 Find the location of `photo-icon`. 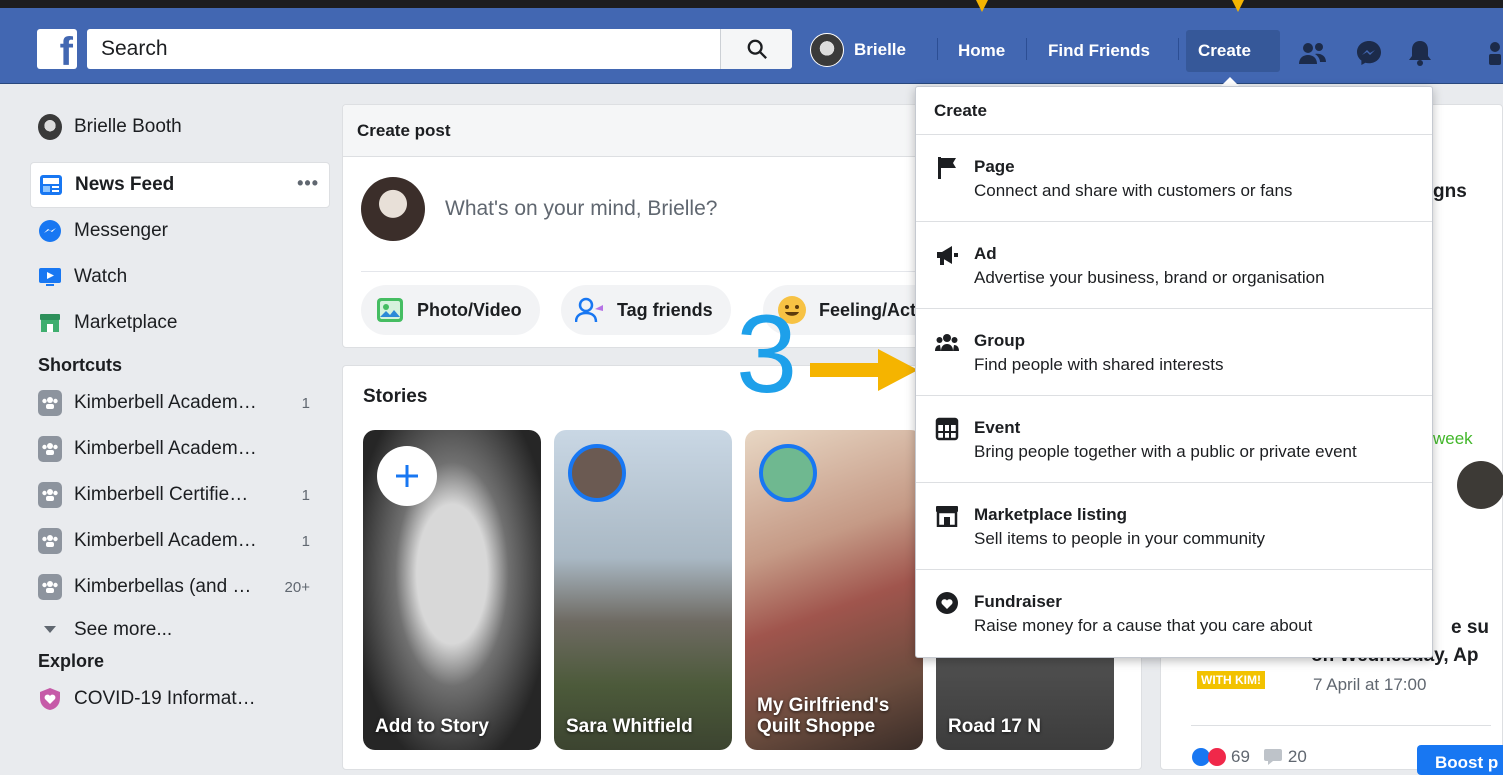

photo-icon is located at coordinates (390, 310).